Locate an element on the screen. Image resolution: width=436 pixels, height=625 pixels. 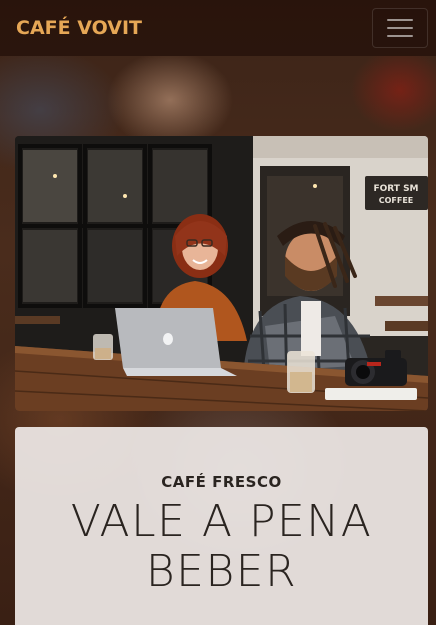
intro-heading-line2: BEBER is located at coordinates (221, 571).